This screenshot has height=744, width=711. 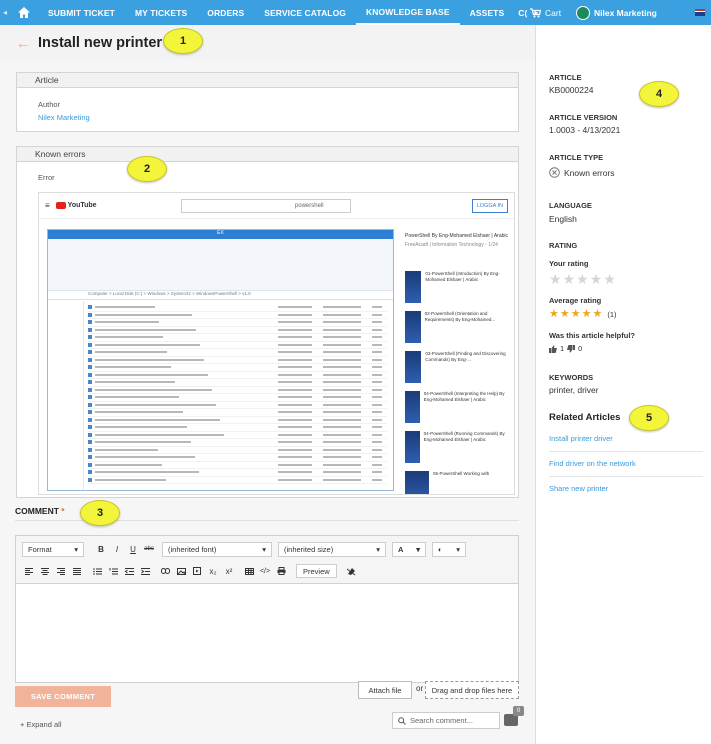 I want to click on size-select: (inherited size) ▾, so click(x=332, y=549).